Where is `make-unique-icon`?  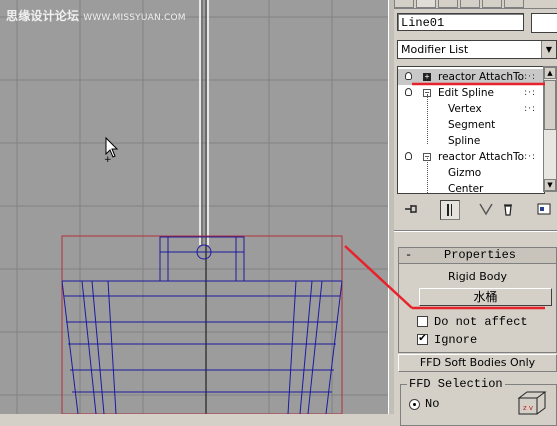 make-unique-icon is located at coordinates (486, 209).